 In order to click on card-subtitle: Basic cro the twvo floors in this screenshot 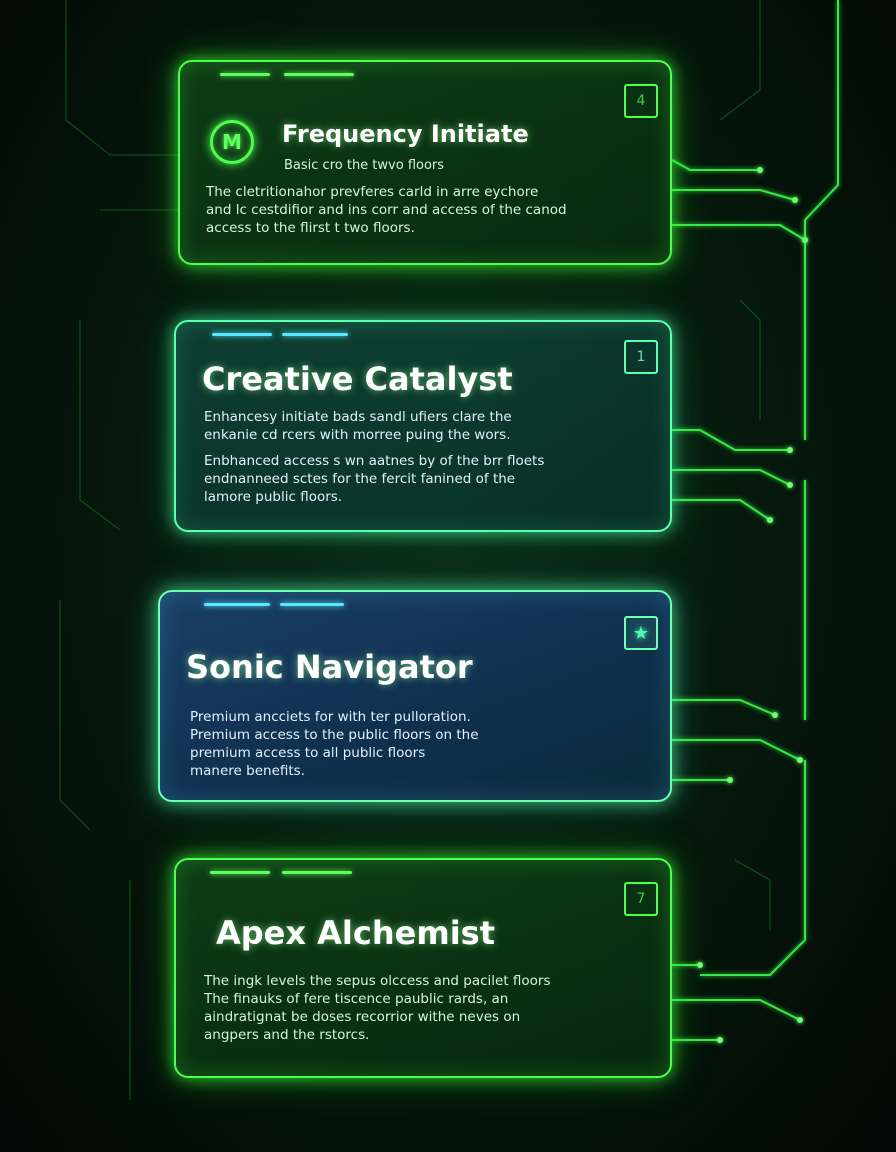, I will do `click(364, 165)`.